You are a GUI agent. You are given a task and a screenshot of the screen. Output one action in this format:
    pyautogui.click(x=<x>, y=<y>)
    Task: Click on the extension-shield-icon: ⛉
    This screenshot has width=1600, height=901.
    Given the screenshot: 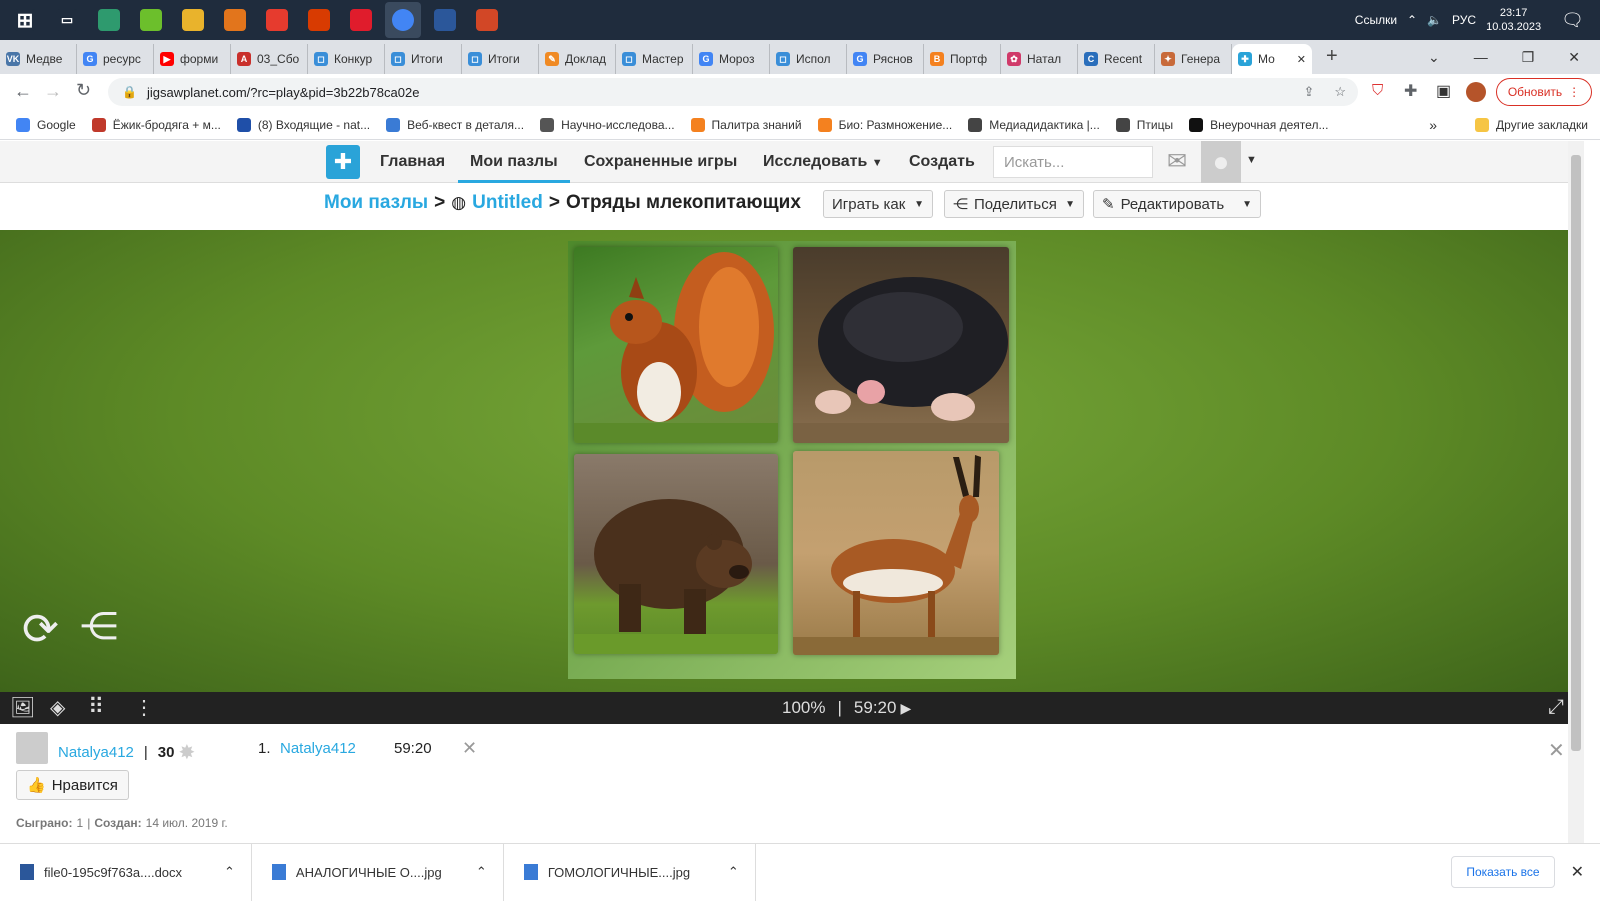 What is the action you would take?
    pyautogui.click(x=1377, y=90)
    